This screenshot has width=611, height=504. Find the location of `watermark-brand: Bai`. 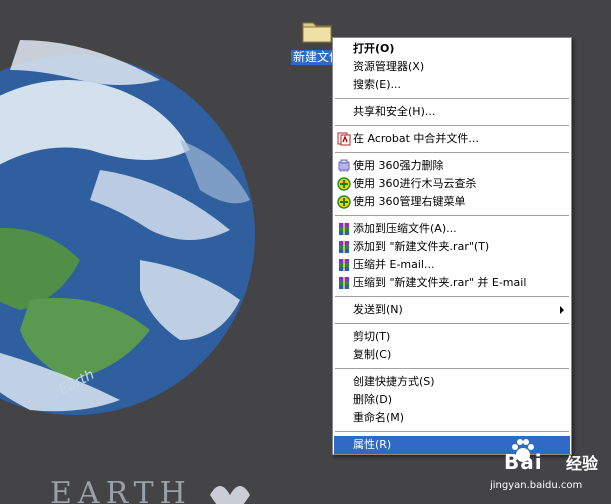

watermark-brand: Bai is located at coordinates (523, 462).